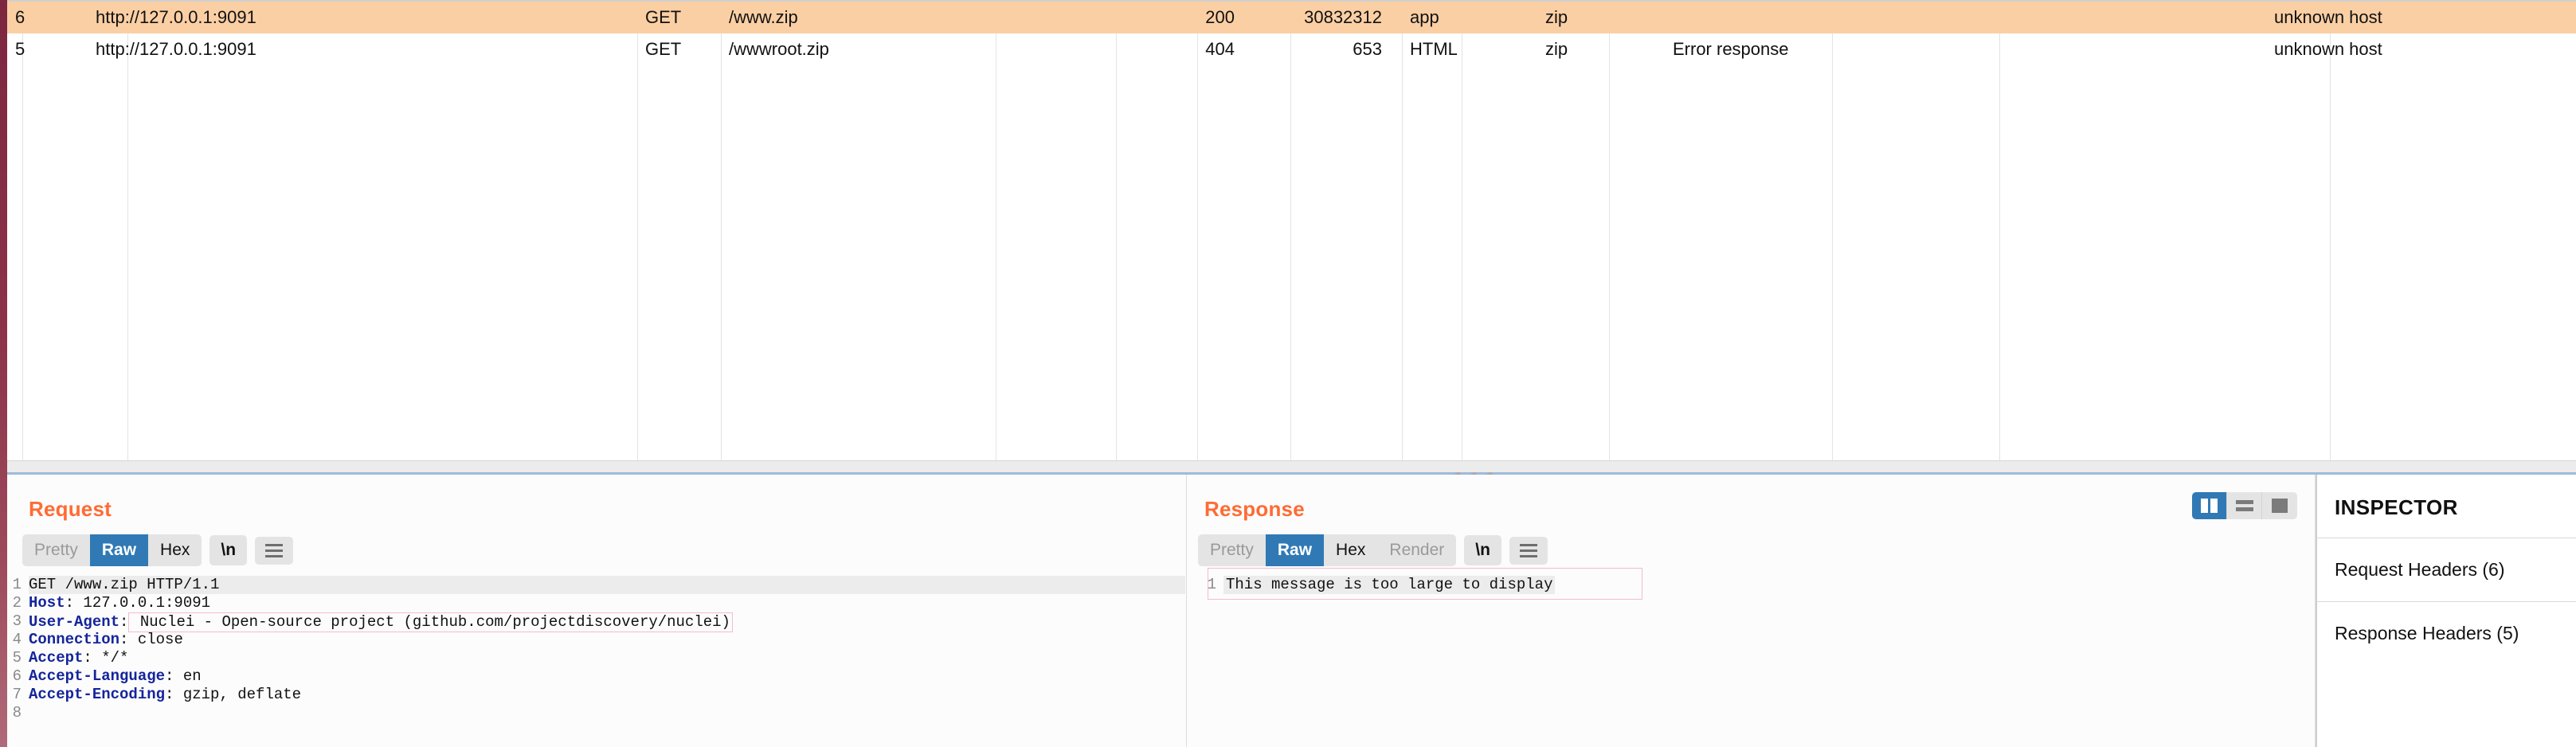  I want to click on response-tab-render: Render, so click(1416, 550).